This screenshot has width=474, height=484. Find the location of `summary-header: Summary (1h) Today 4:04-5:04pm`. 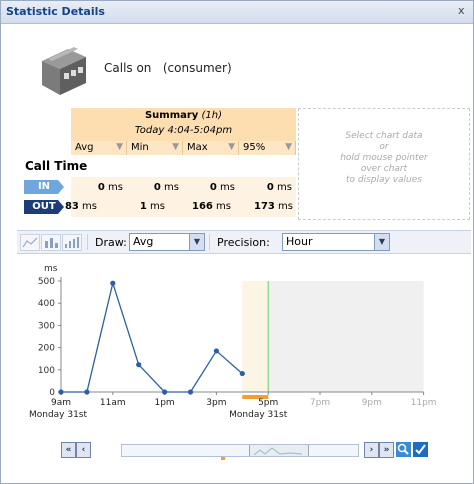

summary-header: Summary (1h) Today 4:04-5:04pm is located at coordinates (183, 124).